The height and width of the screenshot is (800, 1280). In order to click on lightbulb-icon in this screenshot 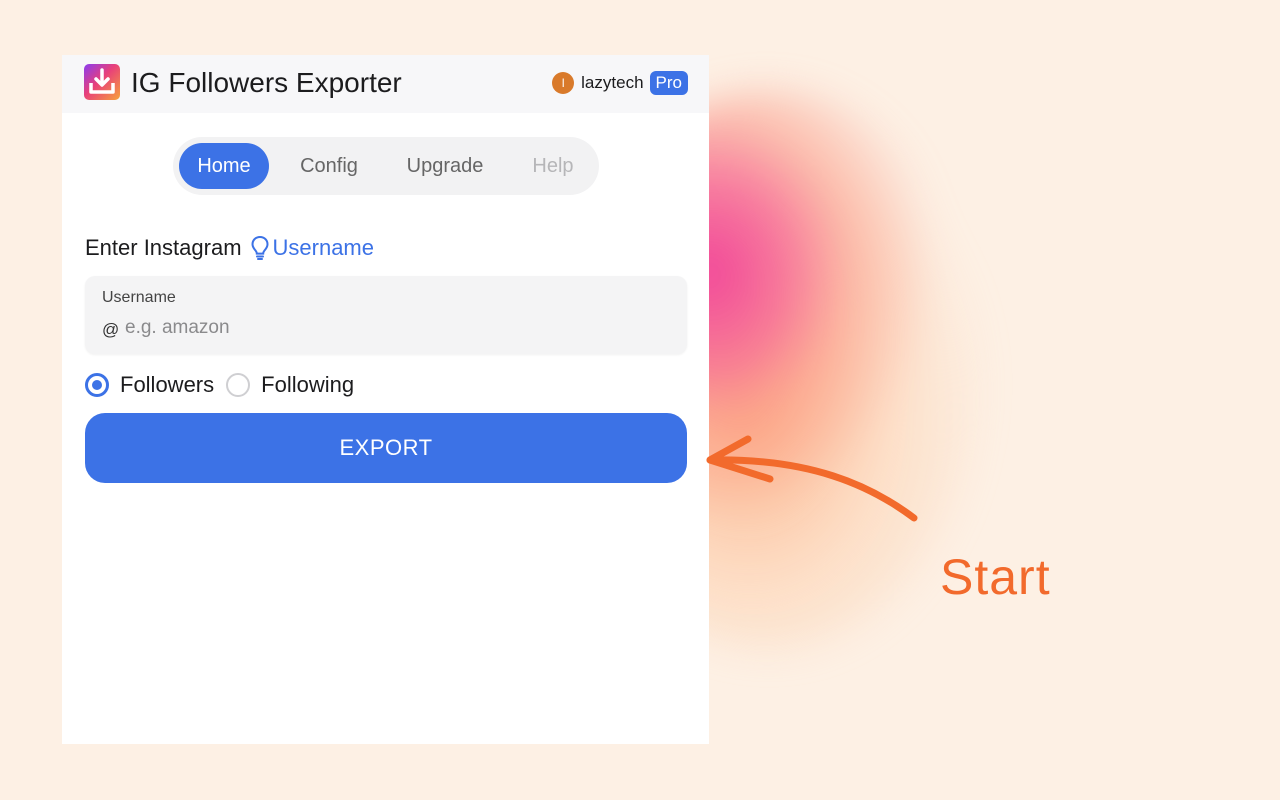, I will do `click(260, 248)`.